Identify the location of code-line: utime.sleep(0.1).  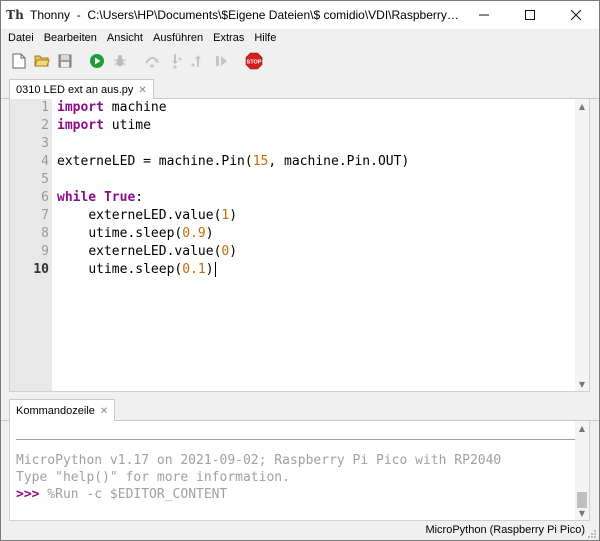
(316, 270).